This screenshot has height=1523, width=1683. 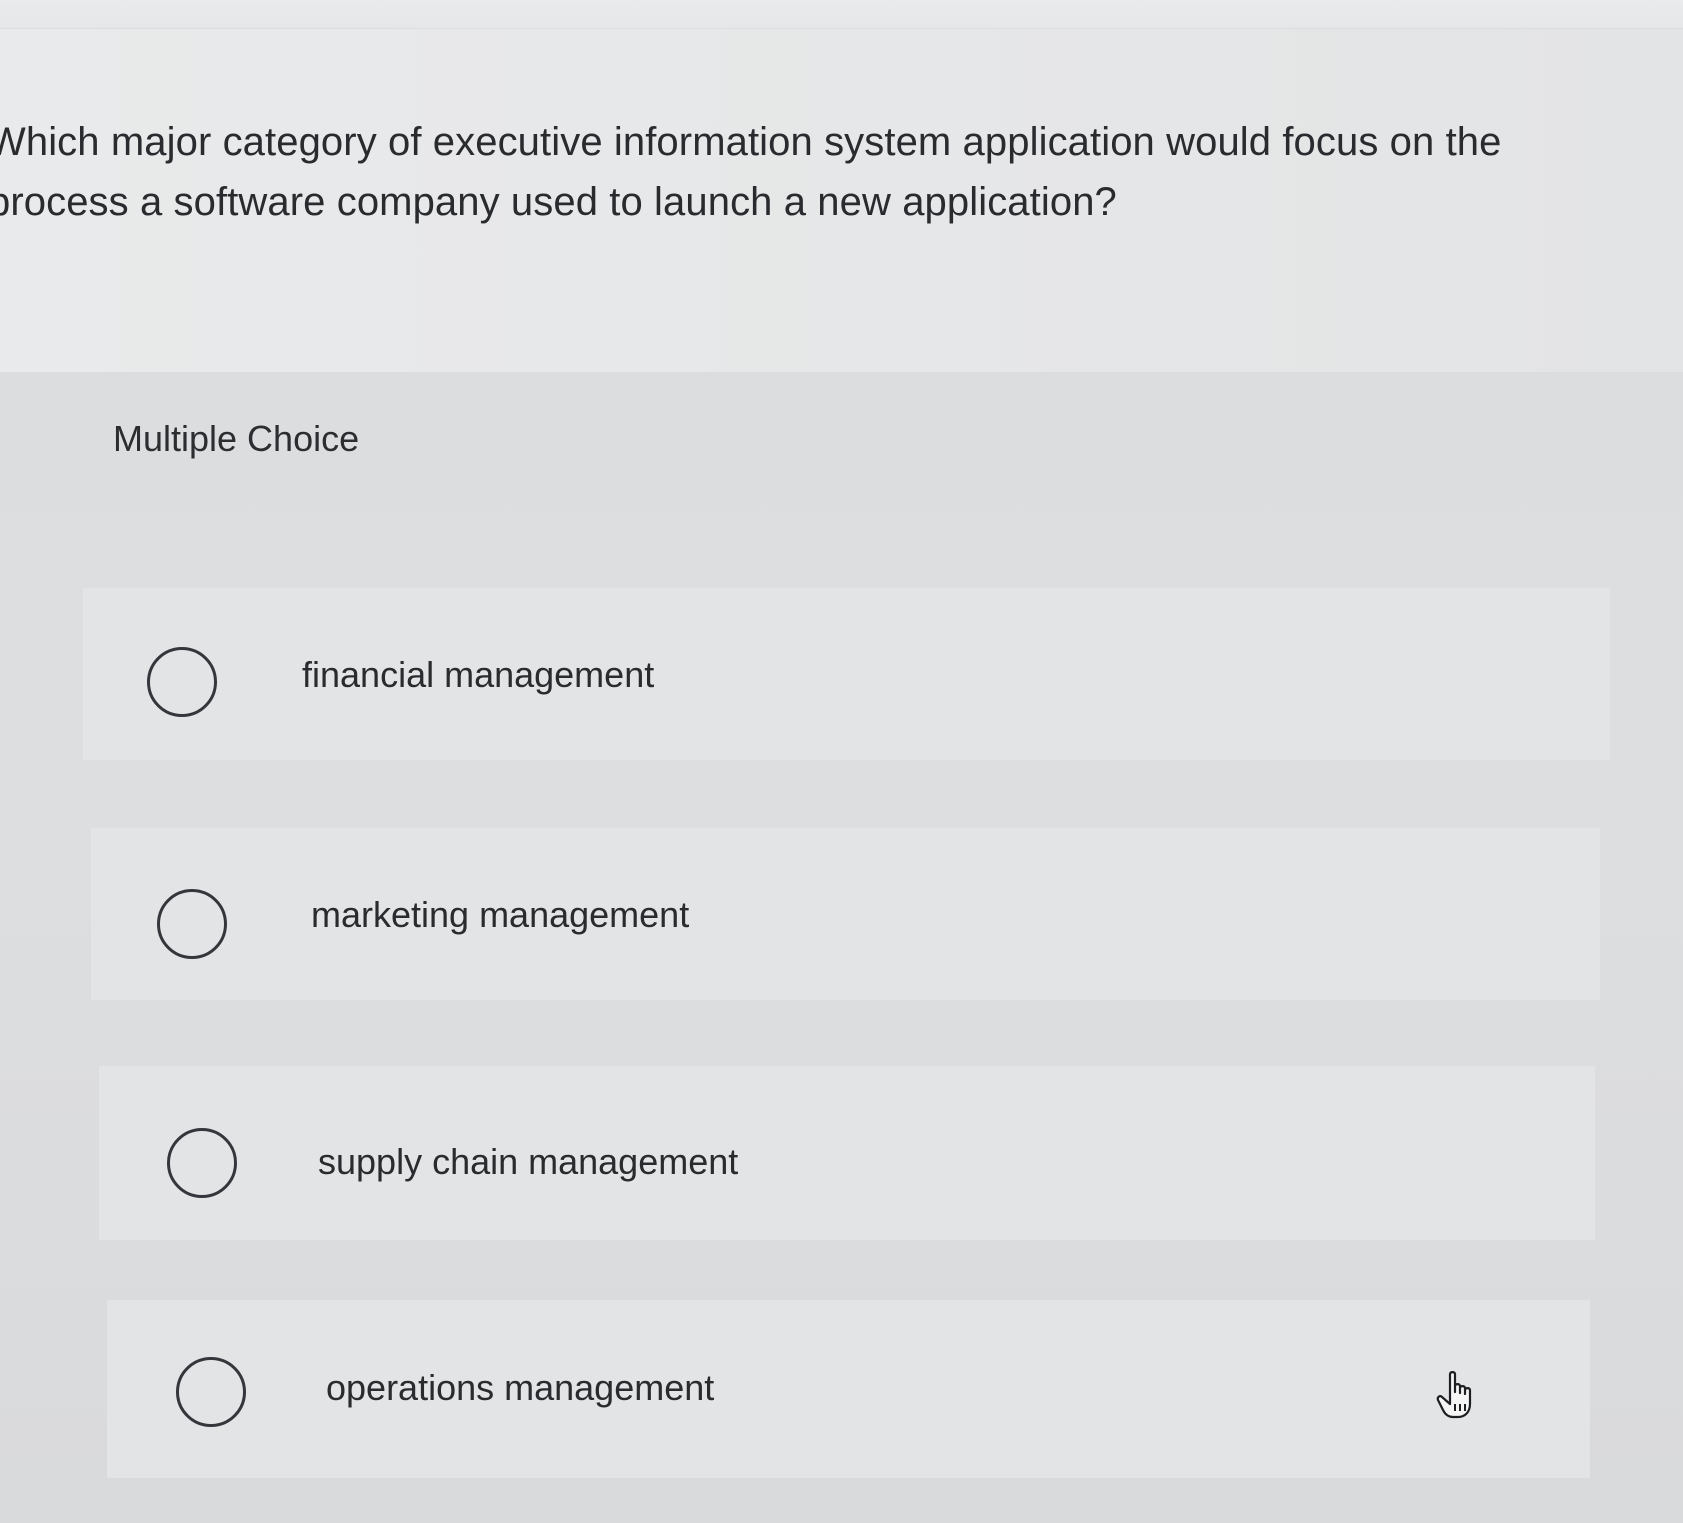 What do you see at coordinates (841, 14) in the screenshot?
I see `top-strip` at bounding box center [841, 14].